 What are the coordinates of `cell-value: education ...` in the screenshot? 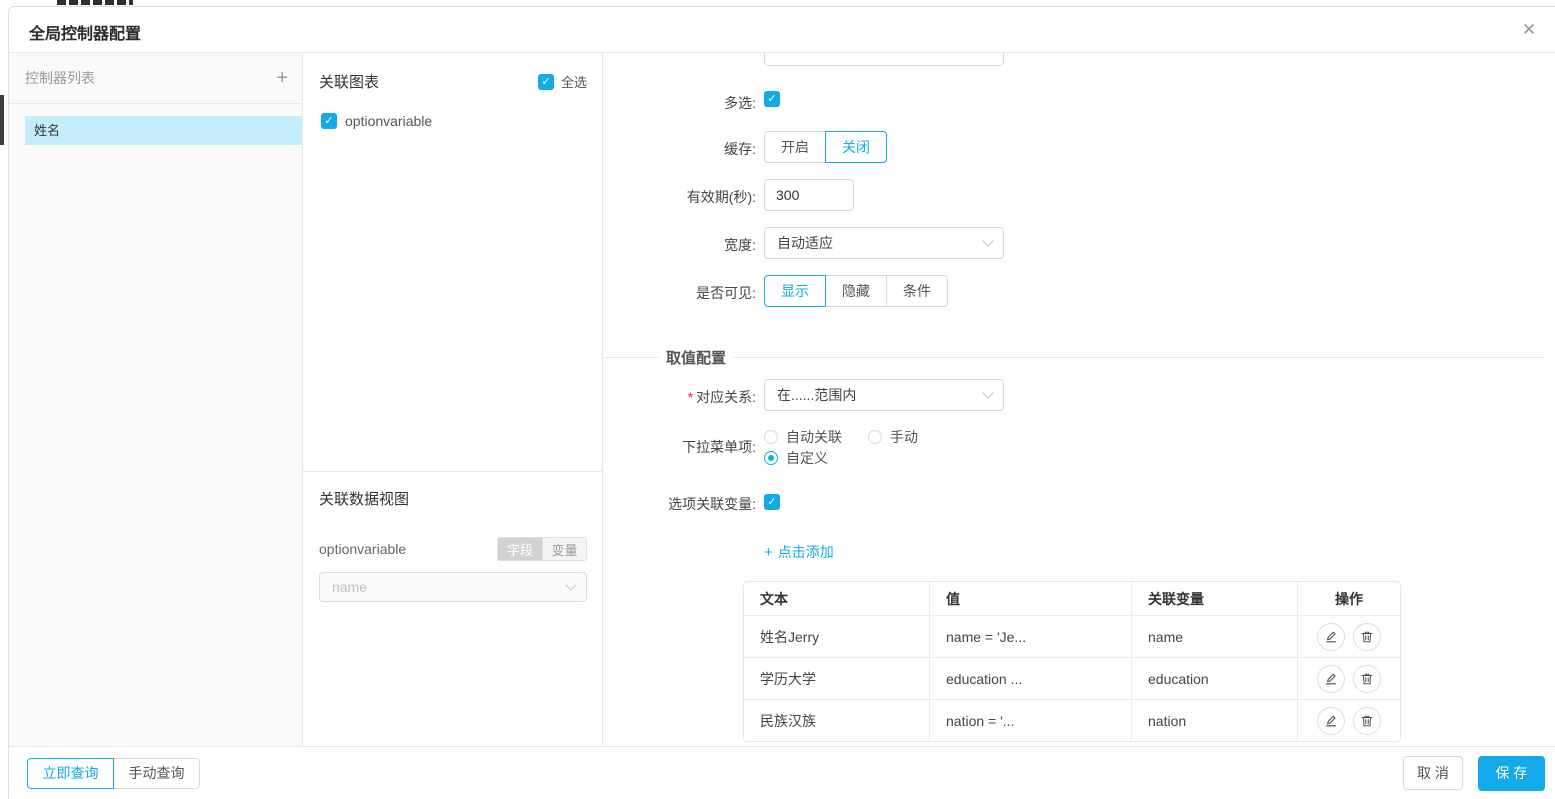 It's located at (1031, 678).